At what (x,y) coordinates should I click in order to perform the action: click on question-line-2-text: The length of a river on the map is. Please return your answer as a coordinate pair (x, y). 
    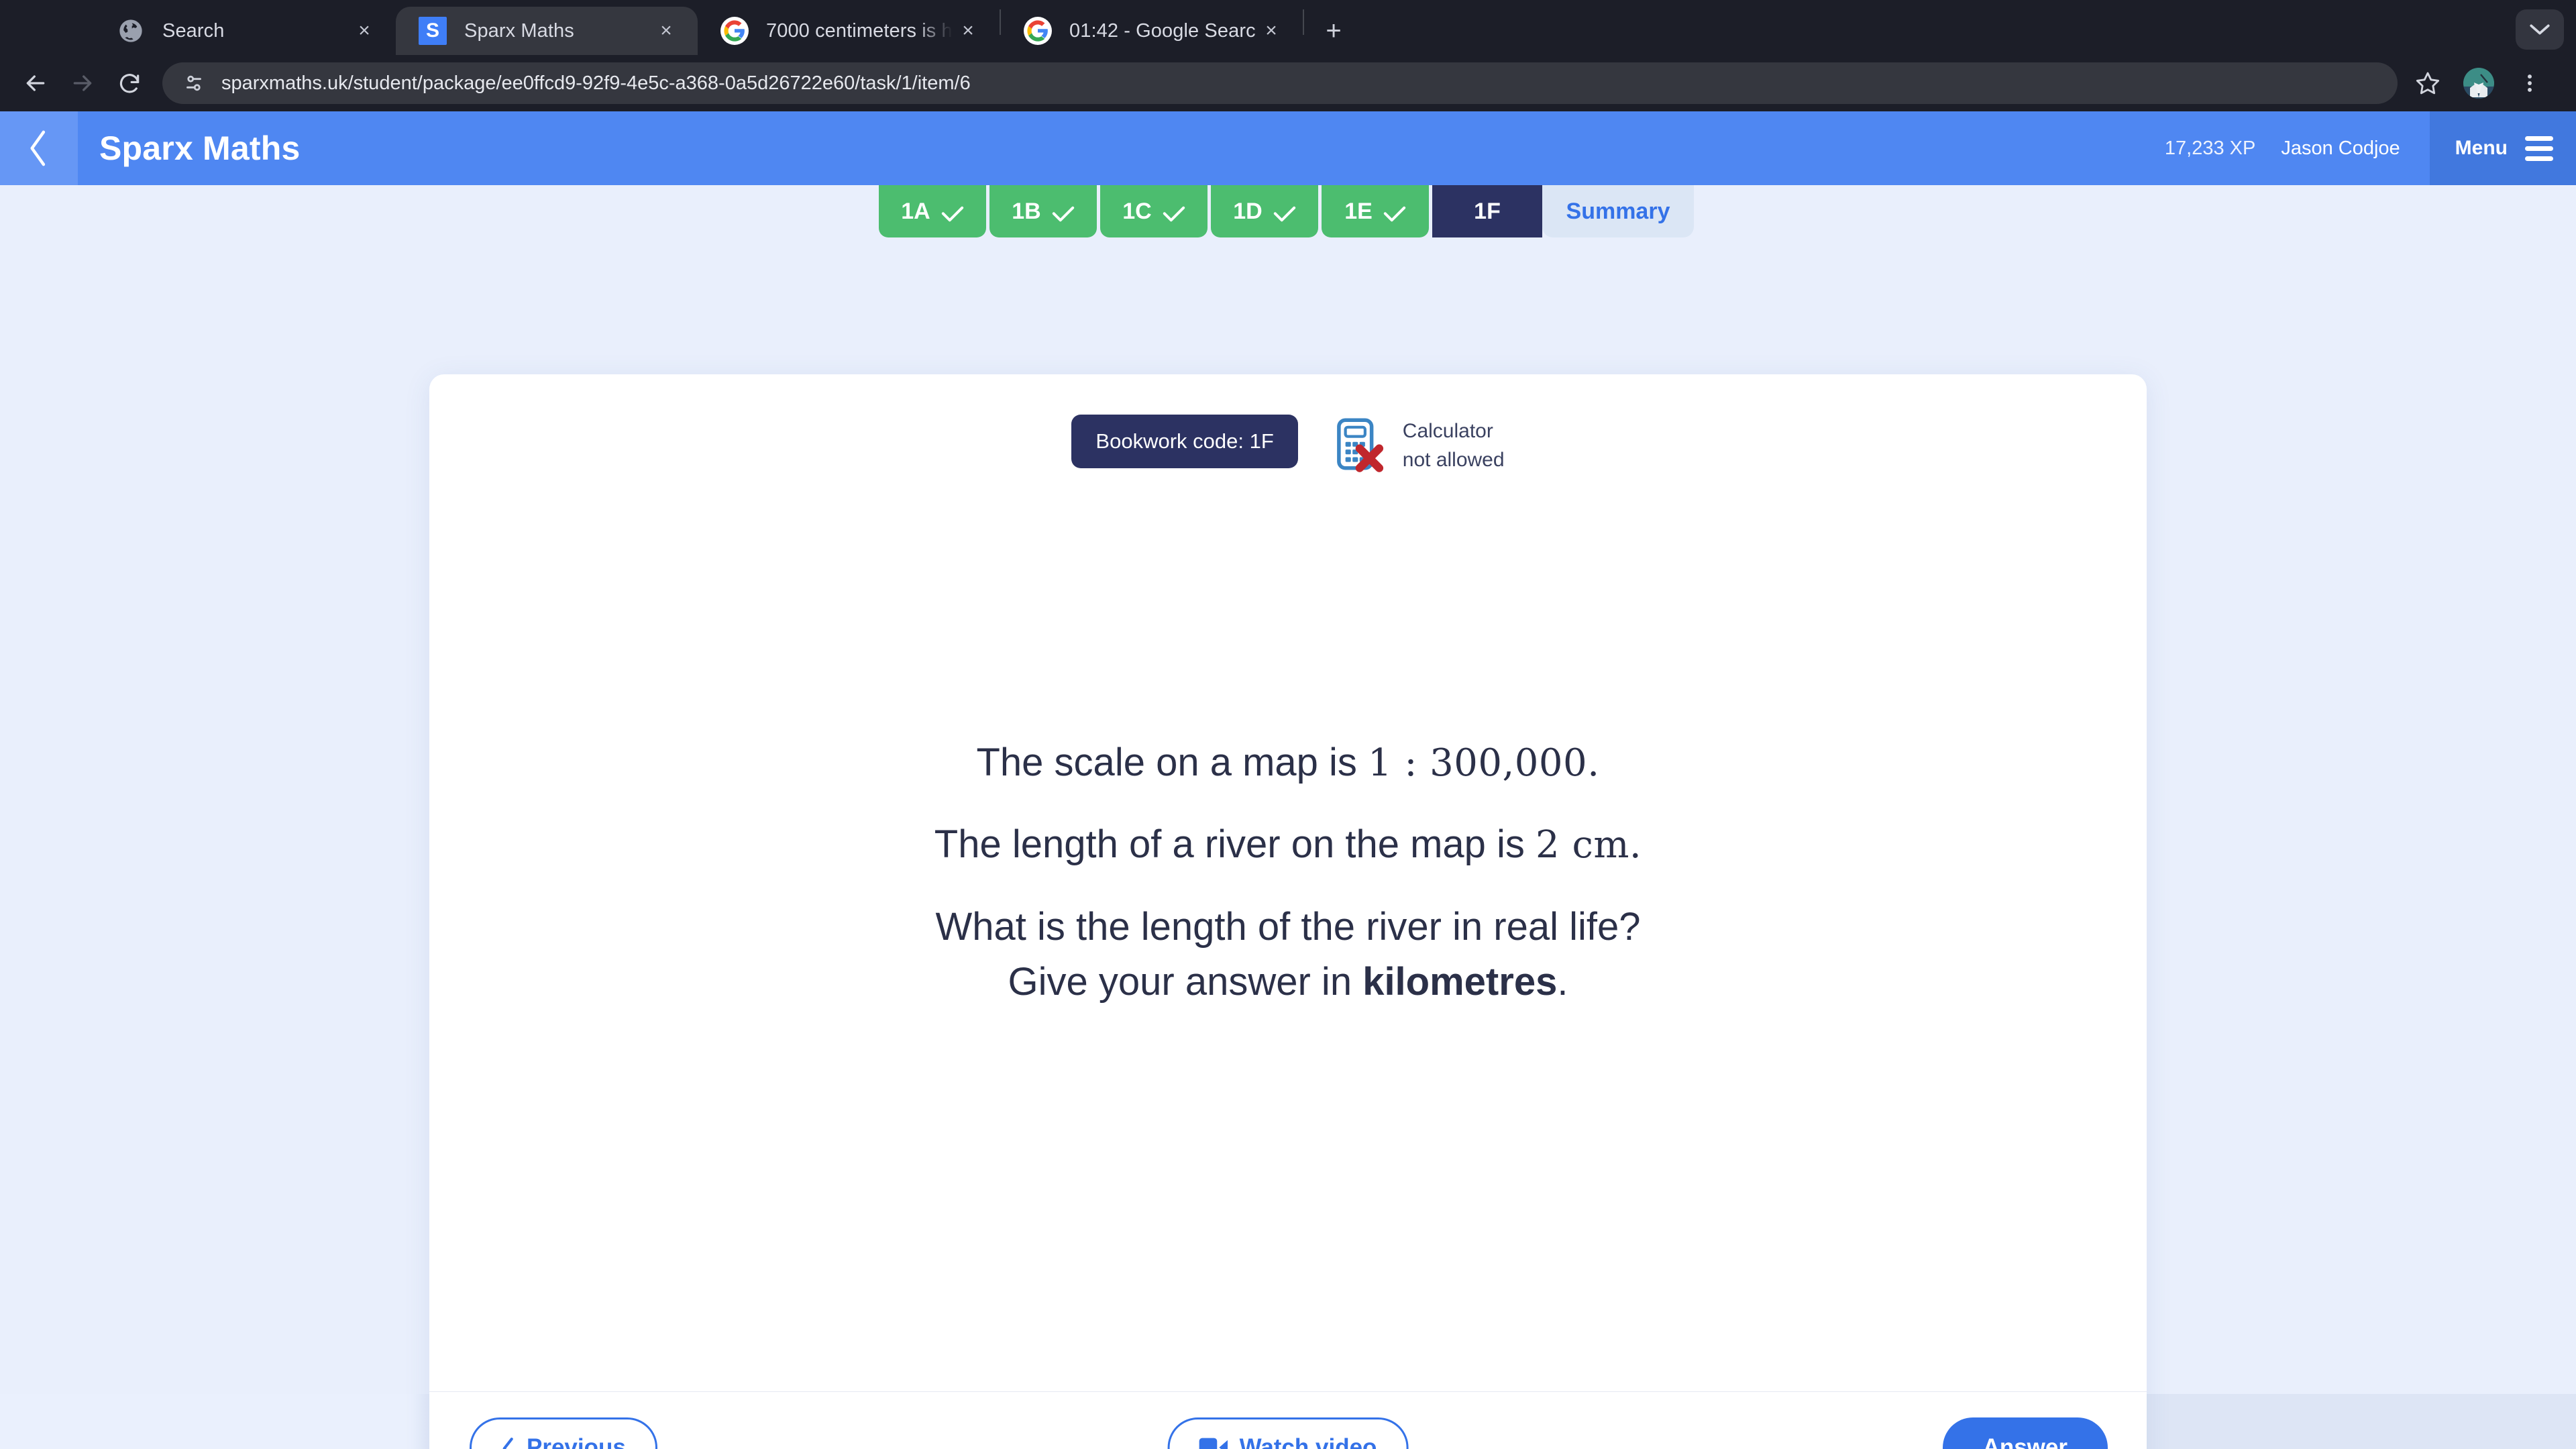
    Looking at the image, I should click on (1235, 844).